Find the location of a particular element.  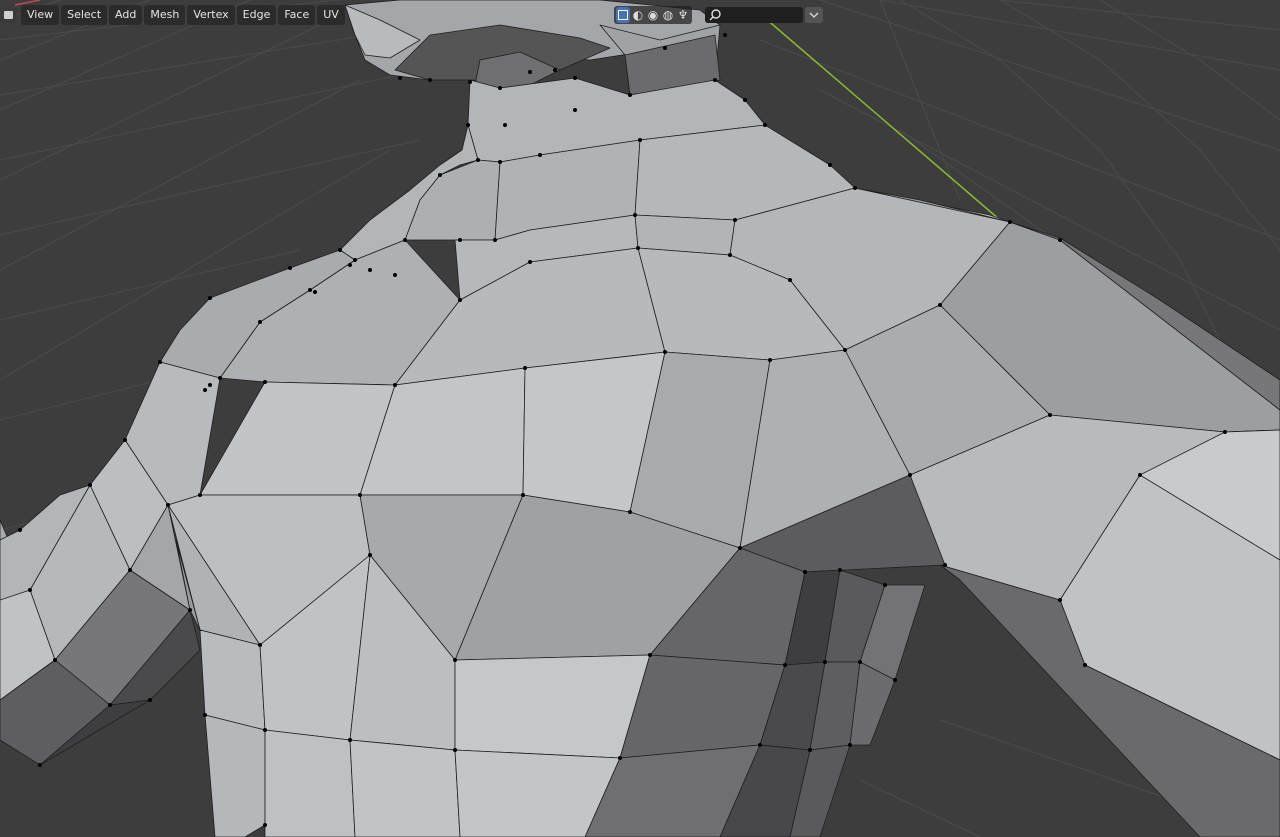

header-menu: View Select Add Mesh Vertex Edge Face UV is located at coordinates (183, 15).